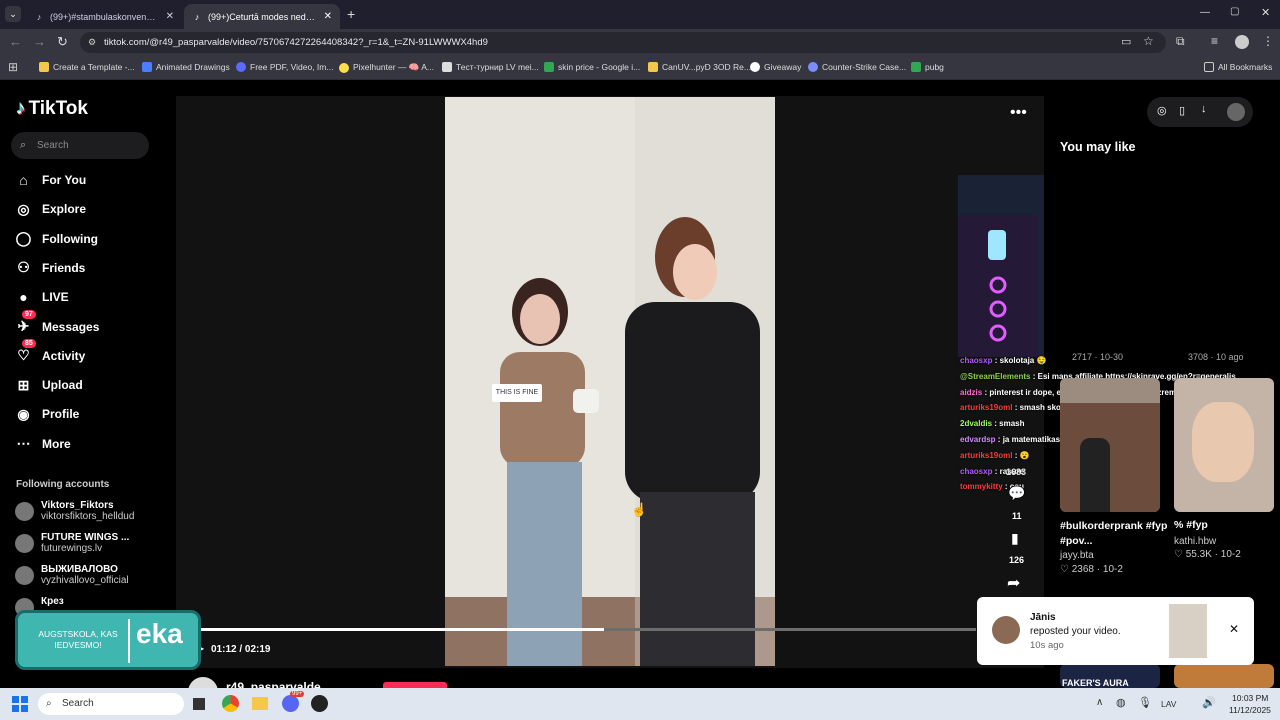 Image resolution: width=1280 pixels, height=720 pixels. Describe the element at coordinates (1145, 702) in the screenshot. I see `microphone-icon: 🎙` at that location.